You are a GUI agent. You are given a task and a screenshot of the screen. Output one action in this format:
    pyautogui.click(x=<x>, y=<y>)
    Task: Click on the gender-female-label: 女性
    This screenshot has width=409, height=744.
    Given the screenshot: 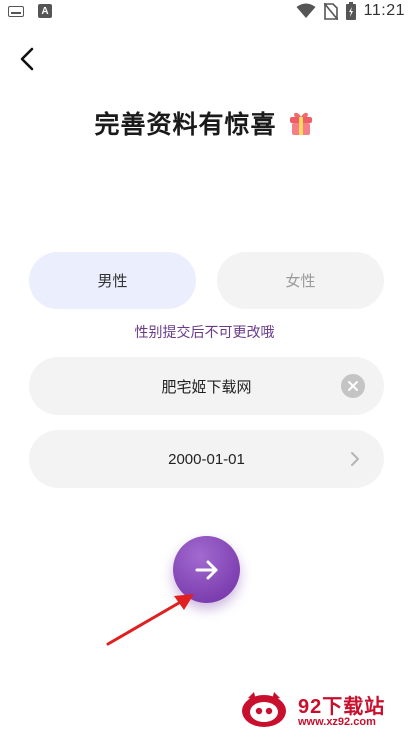 What is the action you would take?
    pyautogui.click(x=300, y=281)
    